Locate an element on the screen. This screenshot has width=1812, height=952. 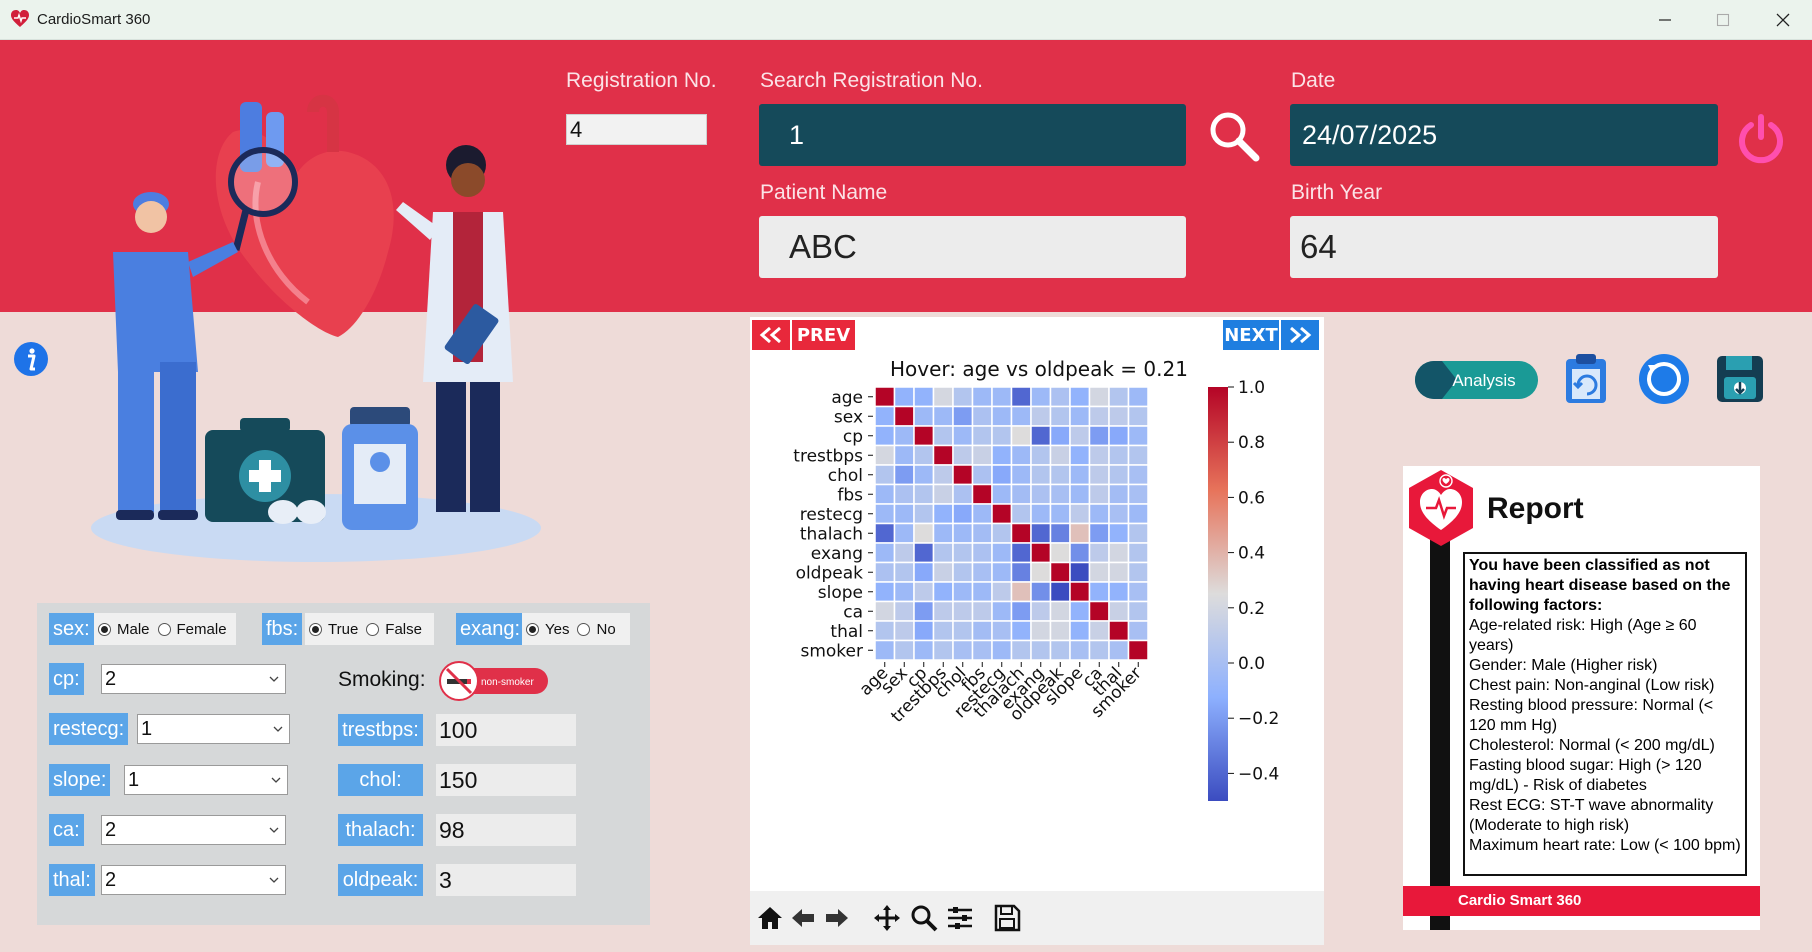
birth-year-field: 64 is located at coordinates (1504, 247).